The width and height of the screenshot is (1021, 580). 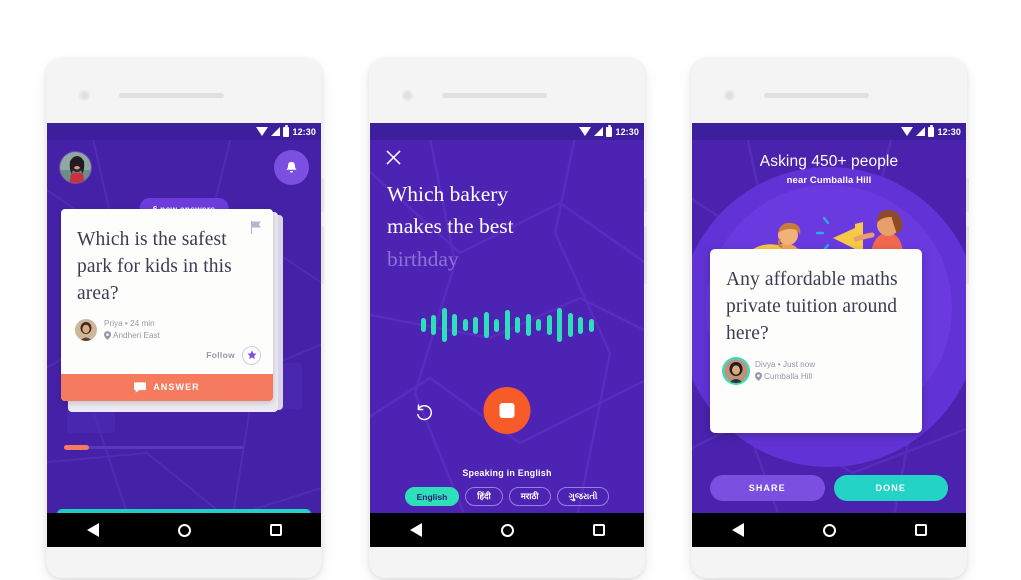 I want to click on undo-rotate-icon, so click(x=424, y=412).